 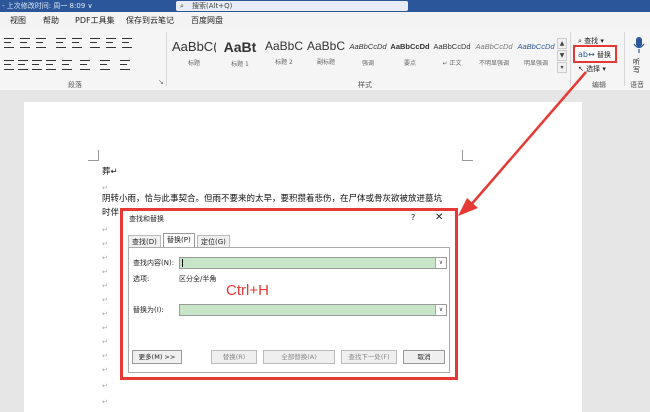 I want to click on close-icon: ✕, so click(x=439, y=217).